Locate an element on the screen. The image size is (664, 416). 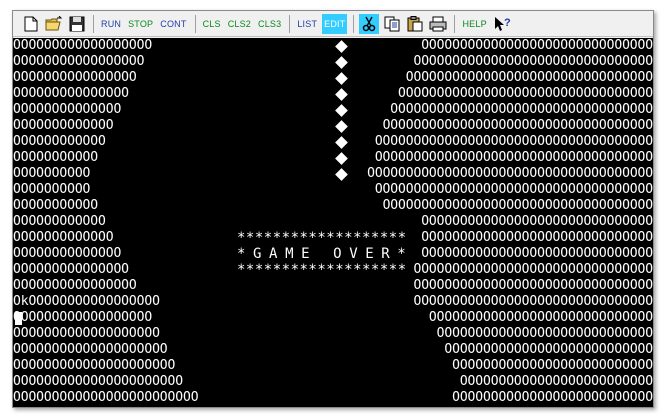
maze-wall-right: OOOOOOOOOOOOOOOOOOOOOOOOOOOOOOOOOO is located at coordinates (521, 109).